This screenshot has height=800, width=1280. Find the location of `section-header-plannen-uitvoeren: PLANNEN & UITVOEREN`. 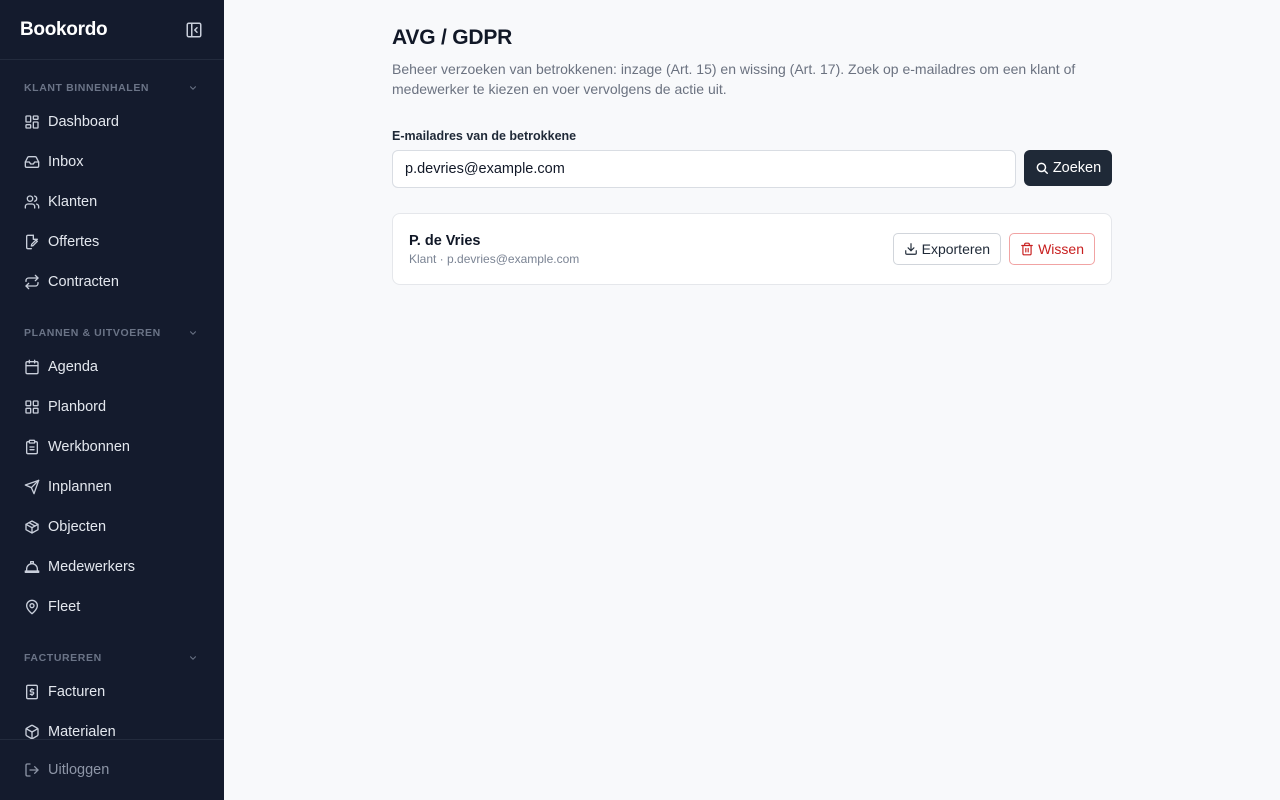

section-header-plannen-uitvoeren: PLANNEN & UITVOEREN is located at coordinates (112, 333).